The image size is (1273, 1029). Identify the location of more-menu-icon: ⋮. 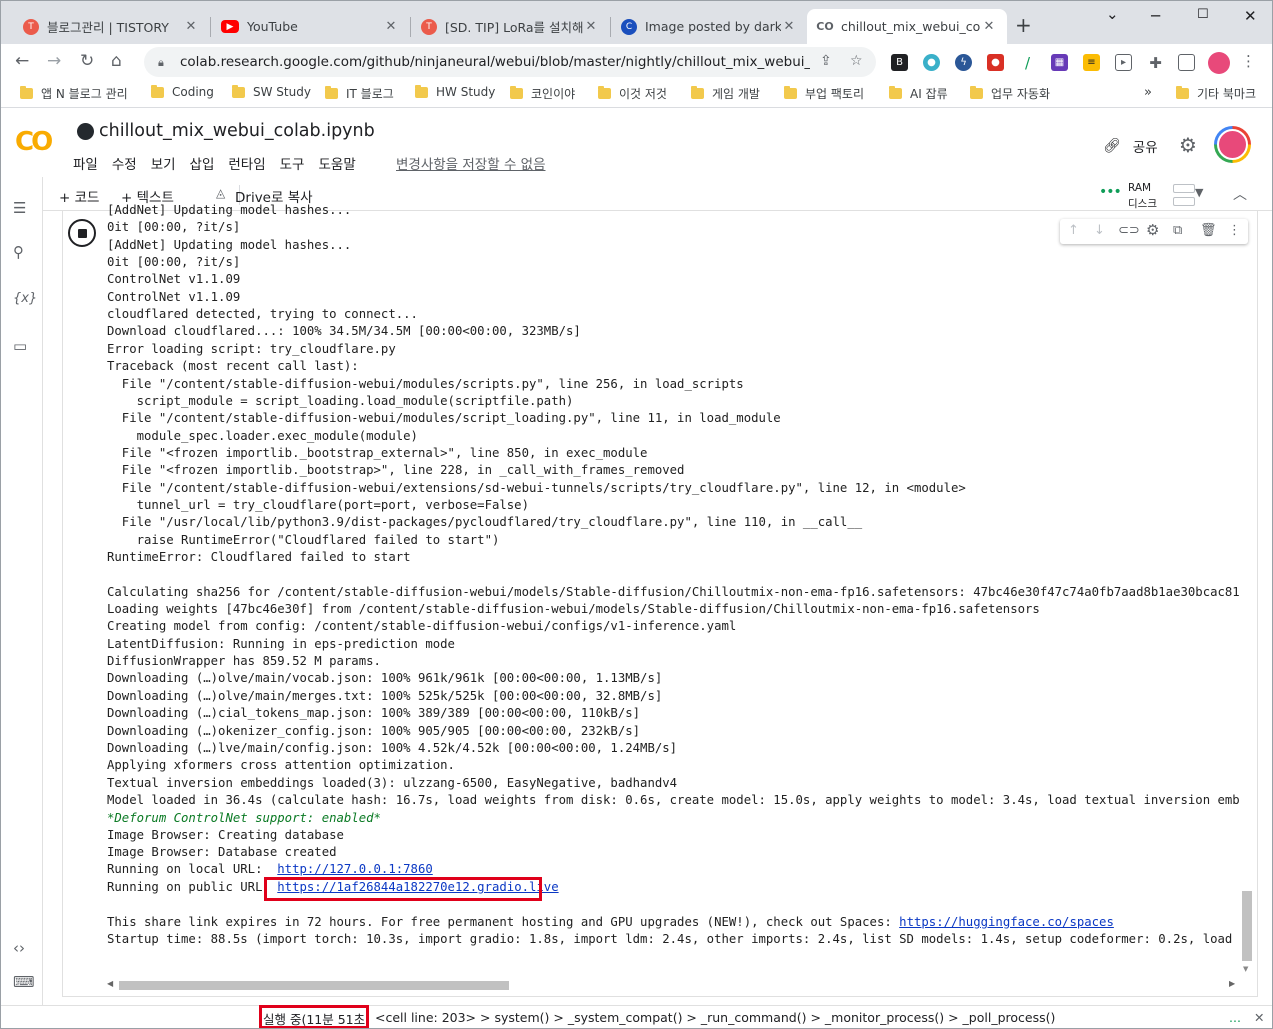
(1248, 61).